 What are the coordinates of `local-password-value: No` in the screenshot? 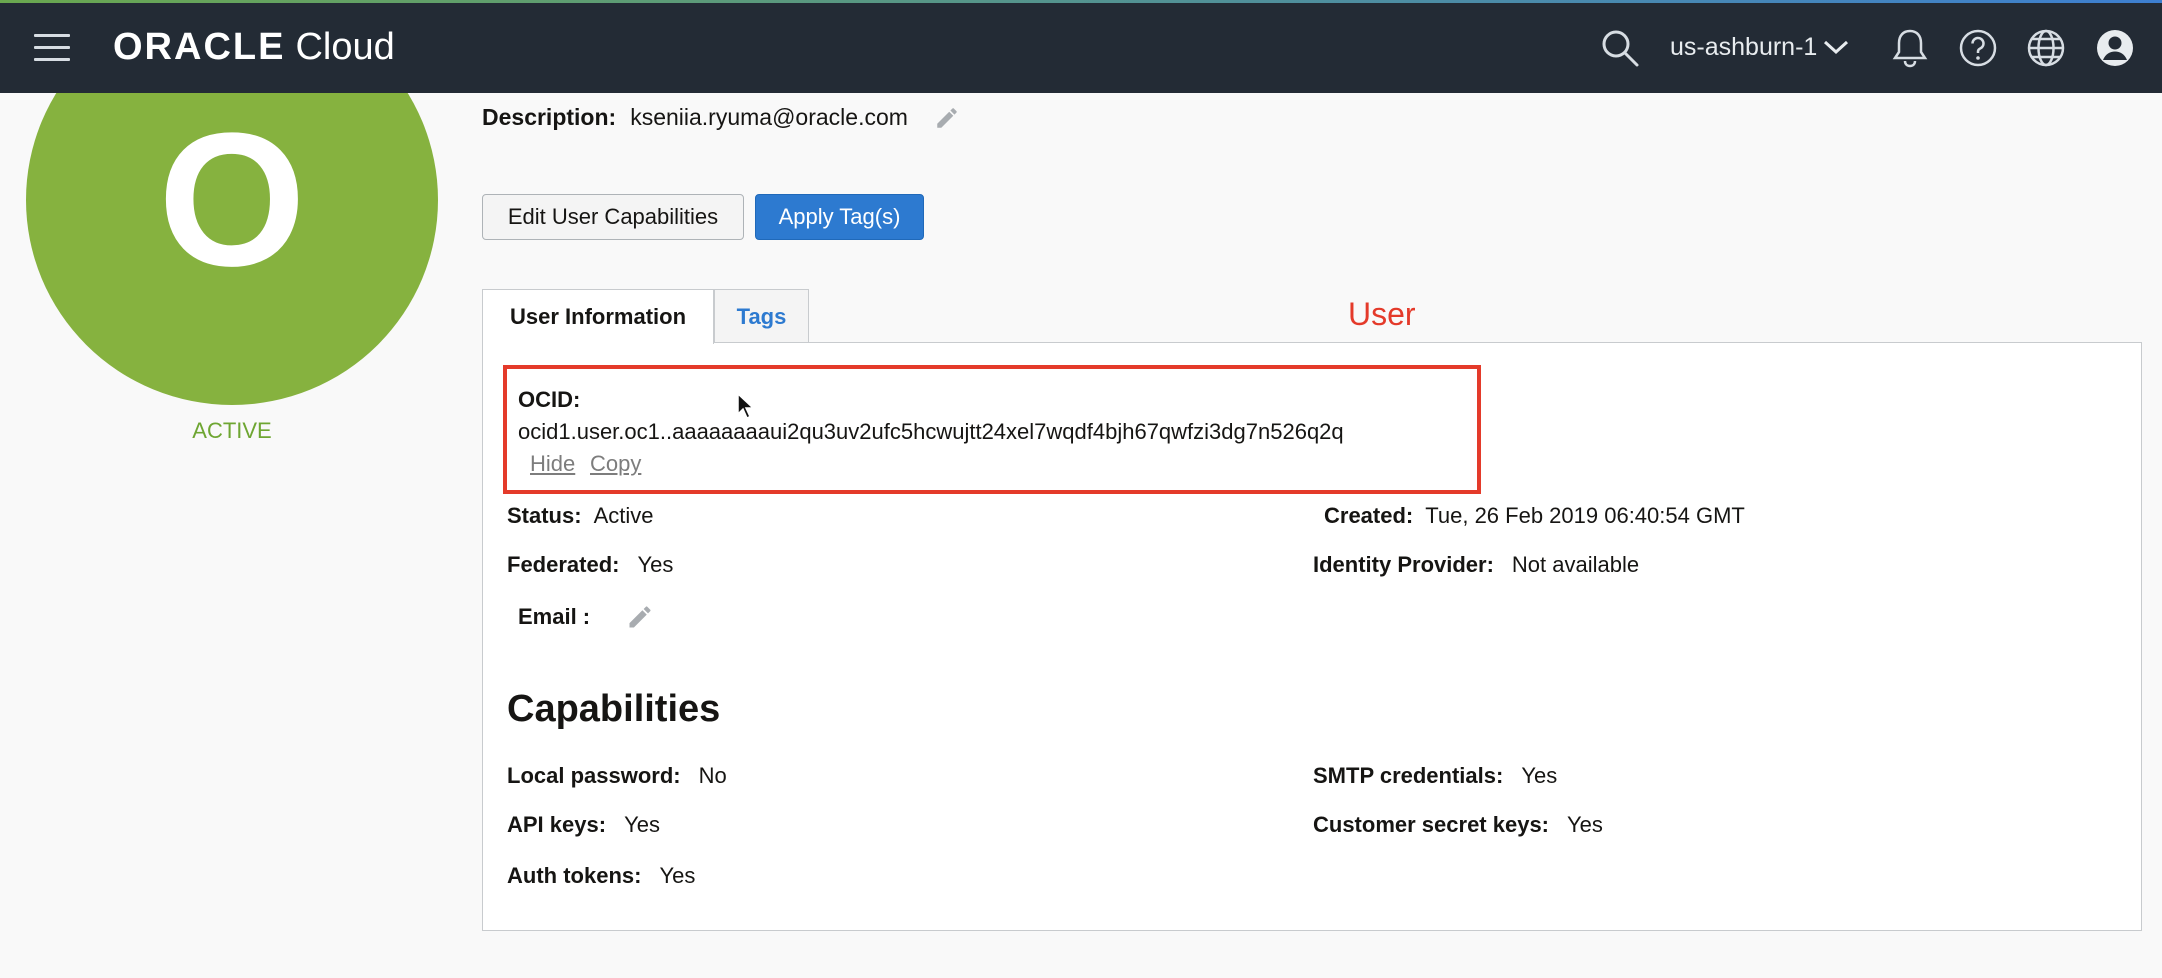 It's located at (712, 775).